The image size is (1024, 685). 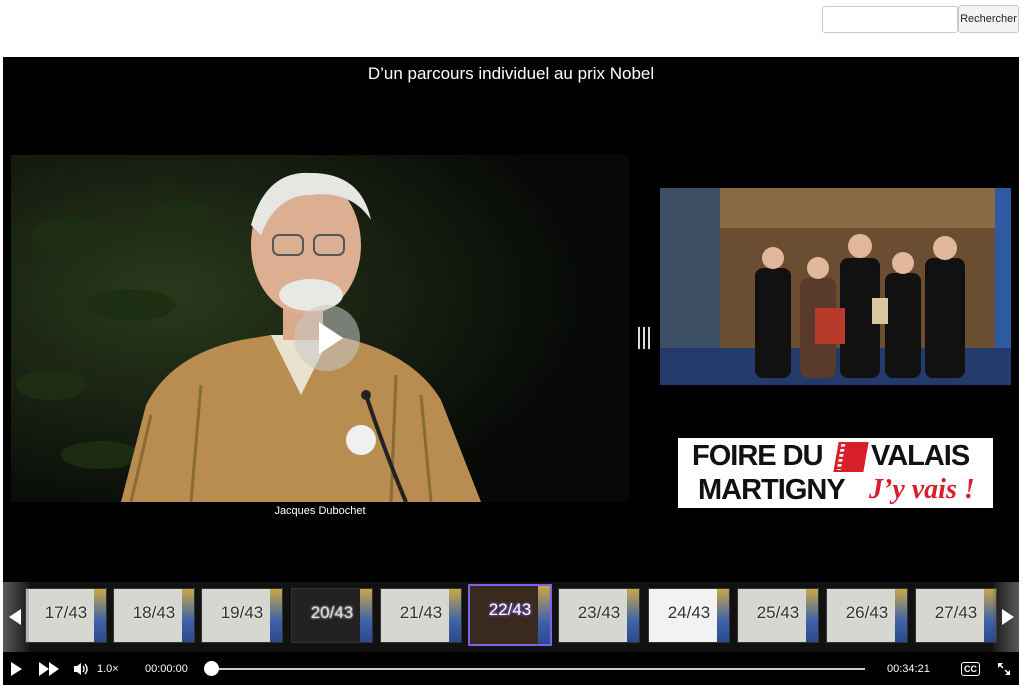 I want to click on layout-divider-handle, so click(x=644, y=339).